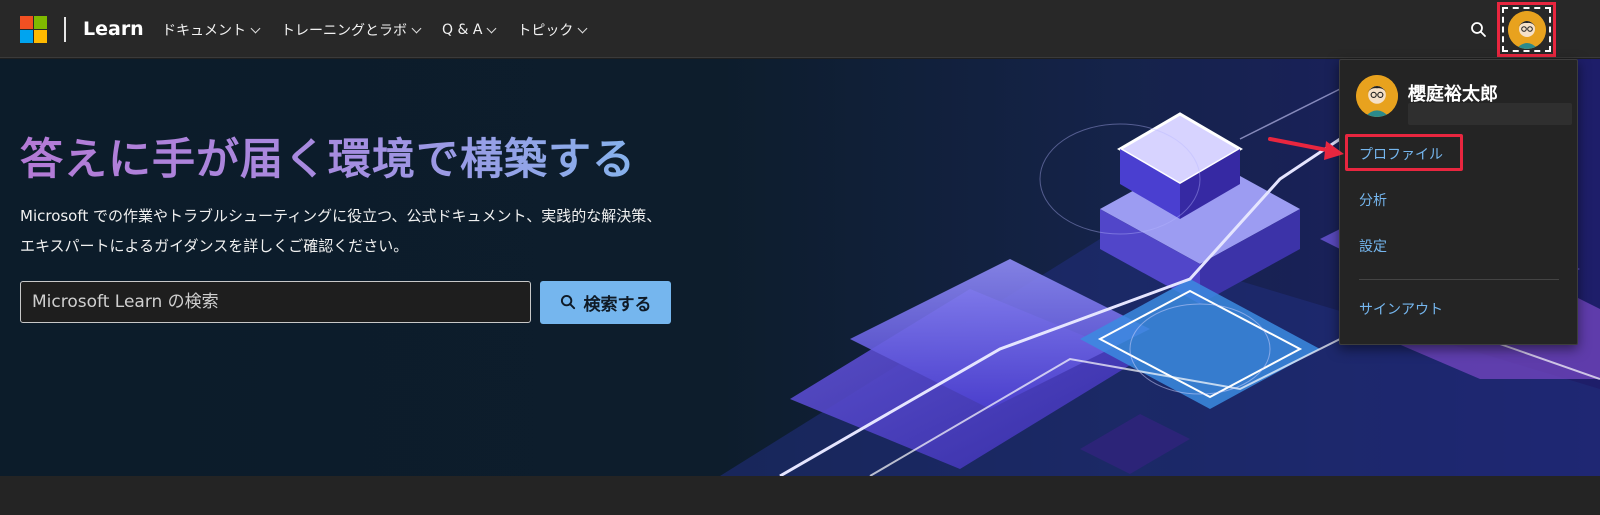 The width and height of the screenshot is (1600, 515). I want to click on menu-item-settings: 設定, so click(1373, 246).